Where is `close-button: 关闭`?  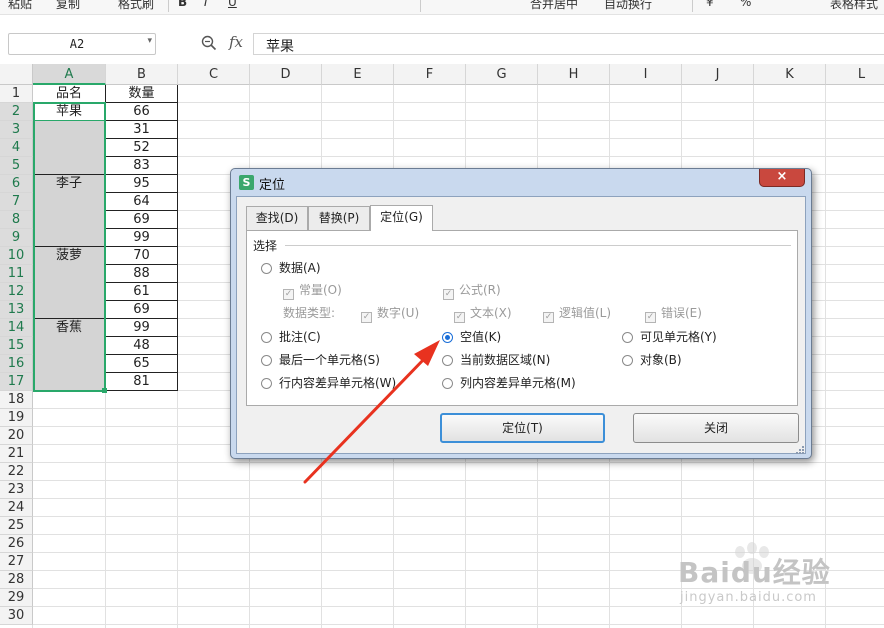
close-button: 关闭 is located at coordinates (716, 428).